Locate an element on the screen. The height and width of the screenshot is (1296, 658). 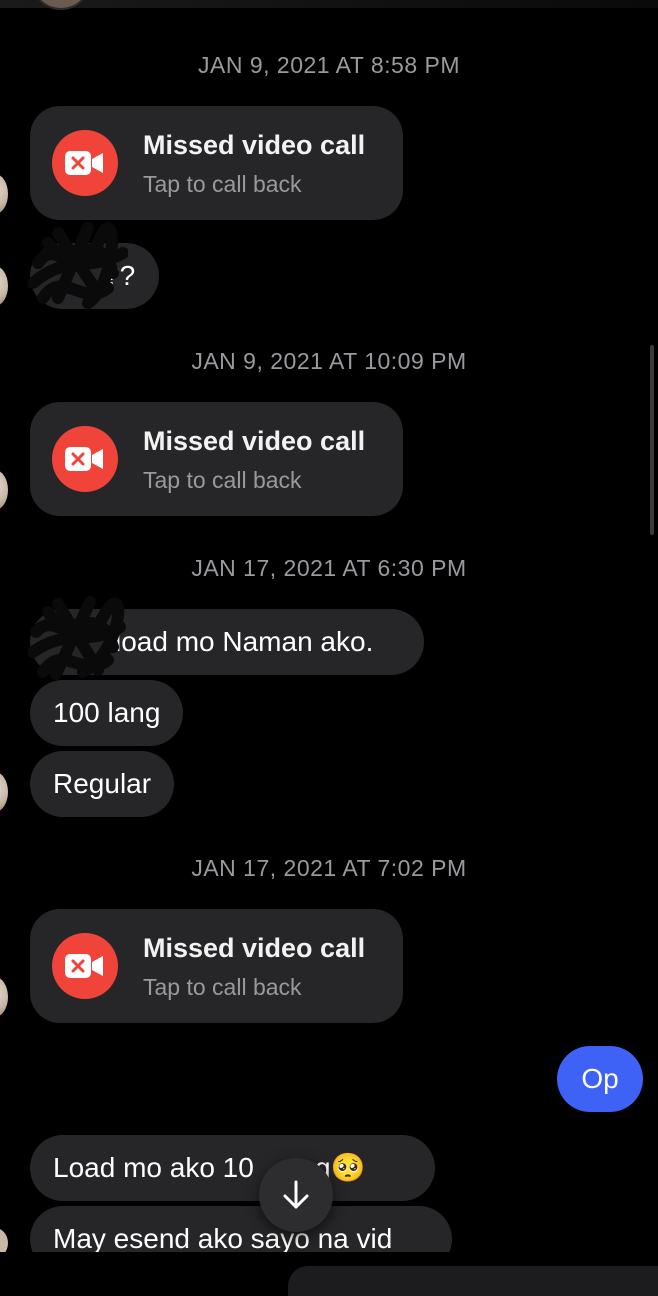
timestamp: JAN 9, 2021 AT 8:58 PM is located at coordinates (328, 65).